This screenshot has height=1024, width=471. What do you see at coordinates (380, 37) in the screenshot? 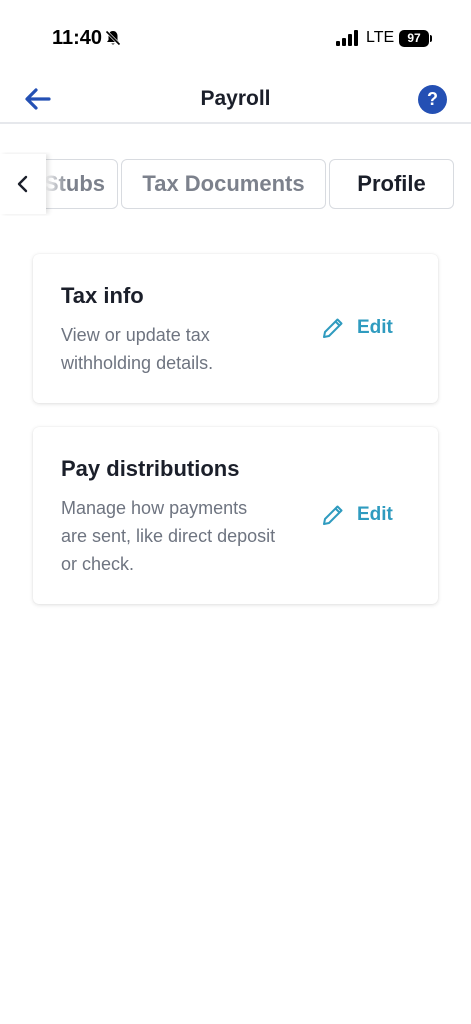
I see `network-type: LTE` at bounding box center [380, 37].